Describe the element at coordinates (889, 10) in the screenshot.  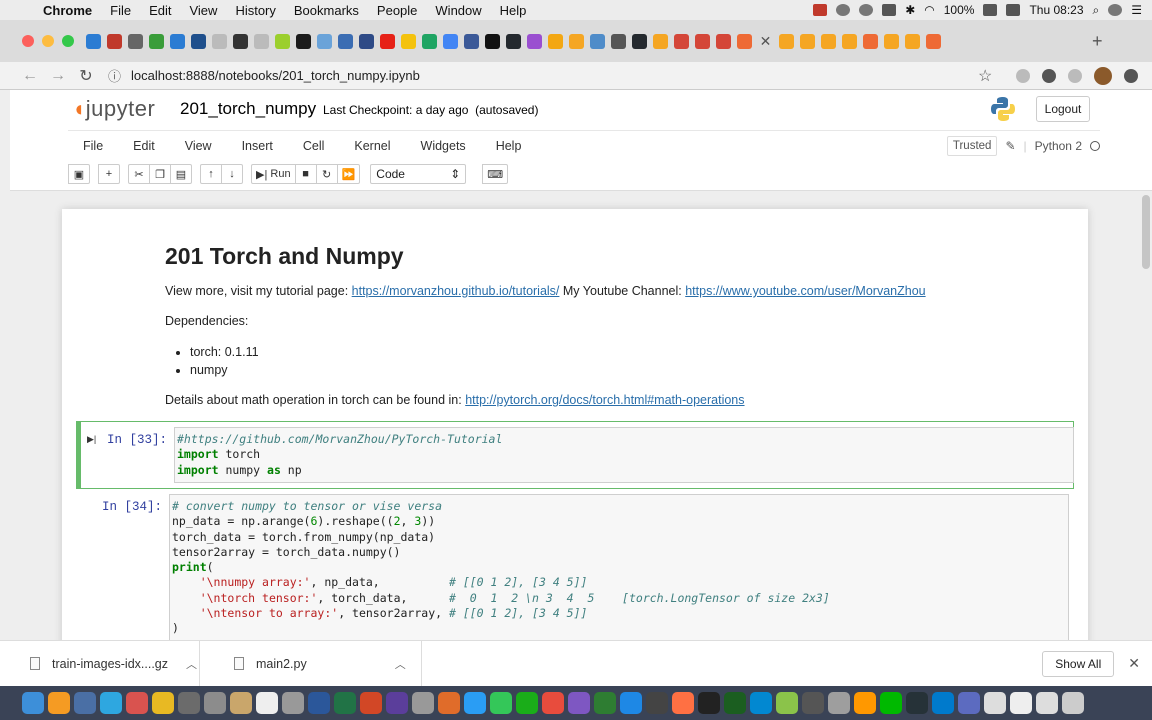
I see `airplay-icon` at that location.